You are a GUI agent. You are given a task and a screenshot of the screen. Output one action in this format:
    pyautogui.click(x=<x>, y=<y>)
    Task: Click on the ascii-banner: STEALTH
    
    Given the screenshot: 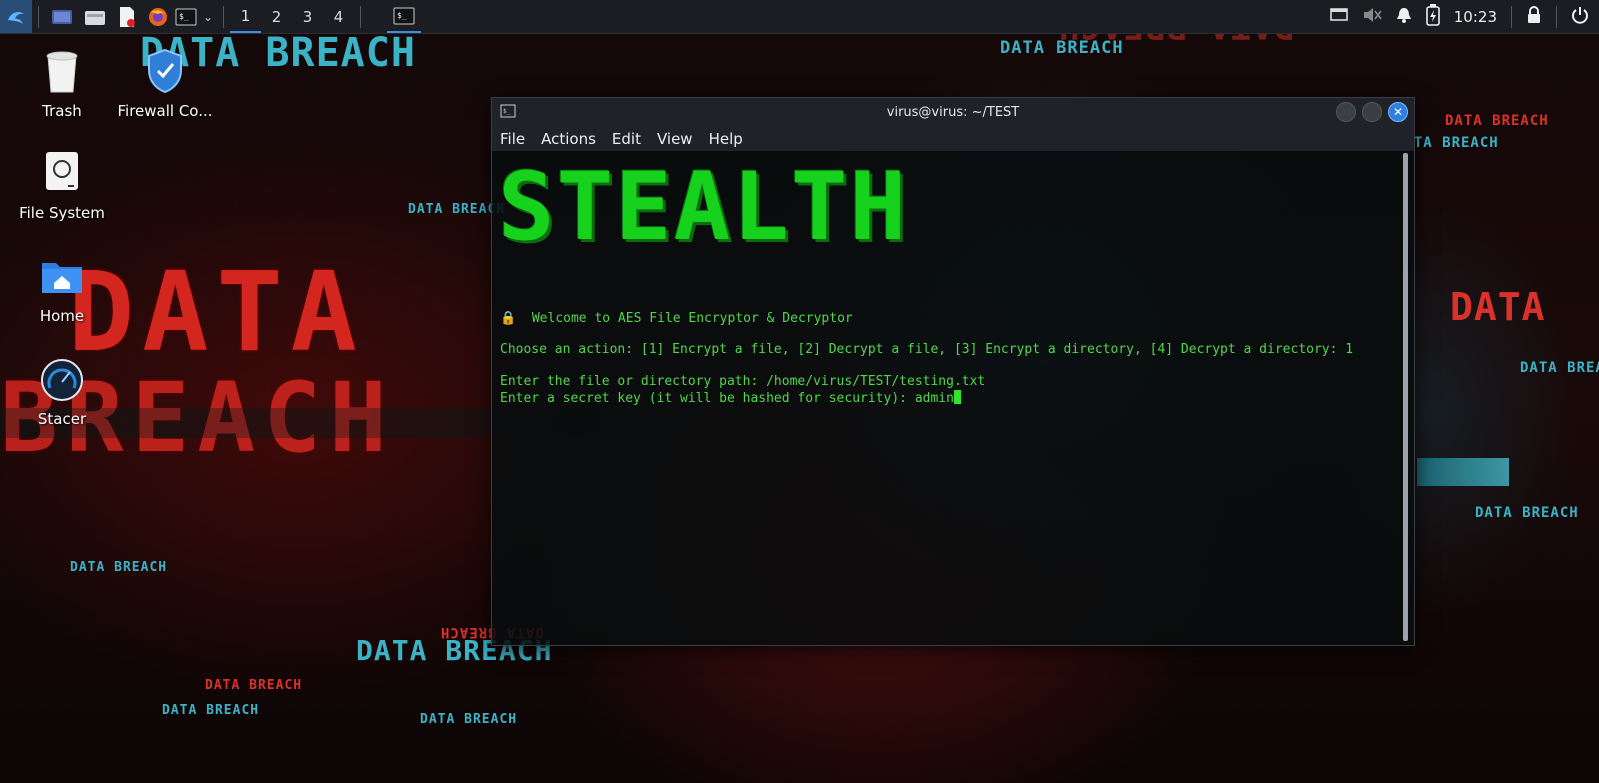 What is the action you would take?
    pyautogui.click(x=703, y=207)
    